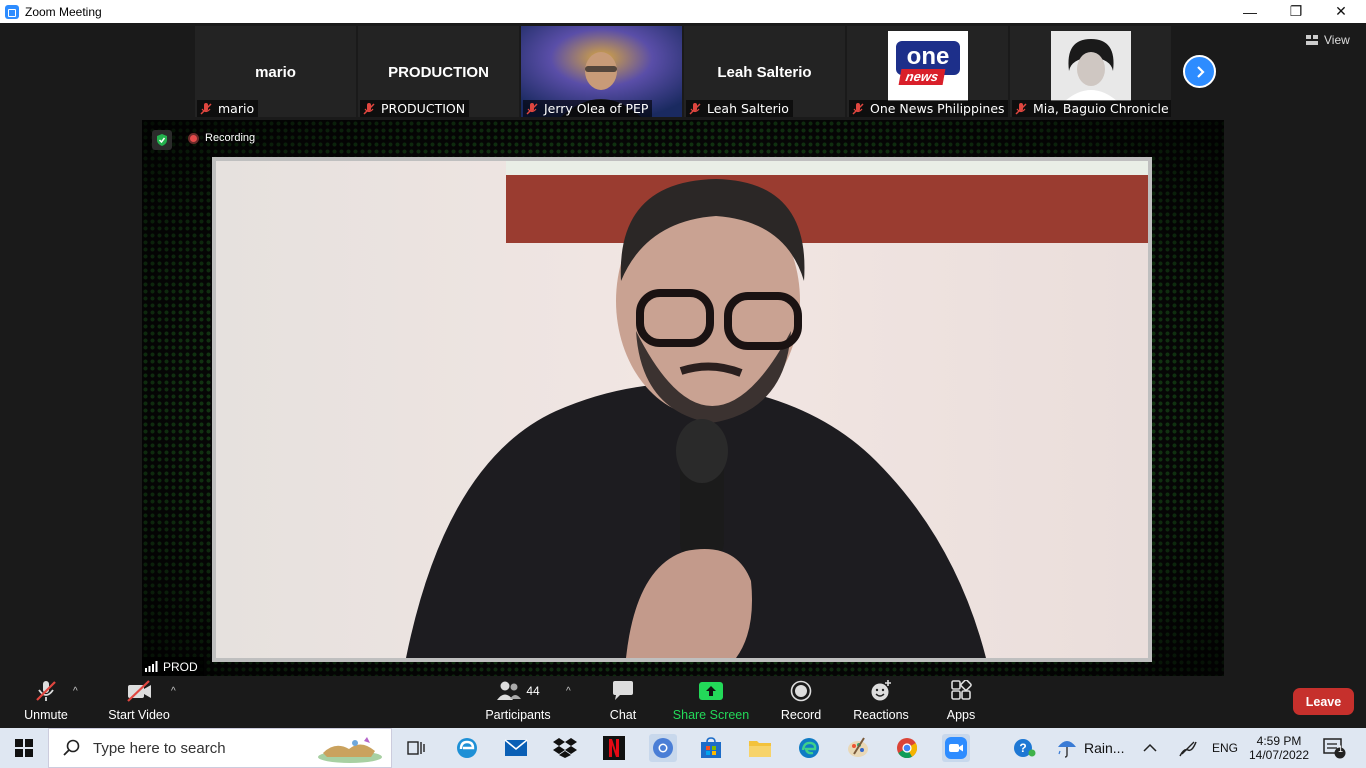 The height and width of the screenshot is (768, 1366). What do you see at coordinates (1225, 748) in the screenshot?
I see `language-indicator: ENG` at bounding box center [1225, 748].